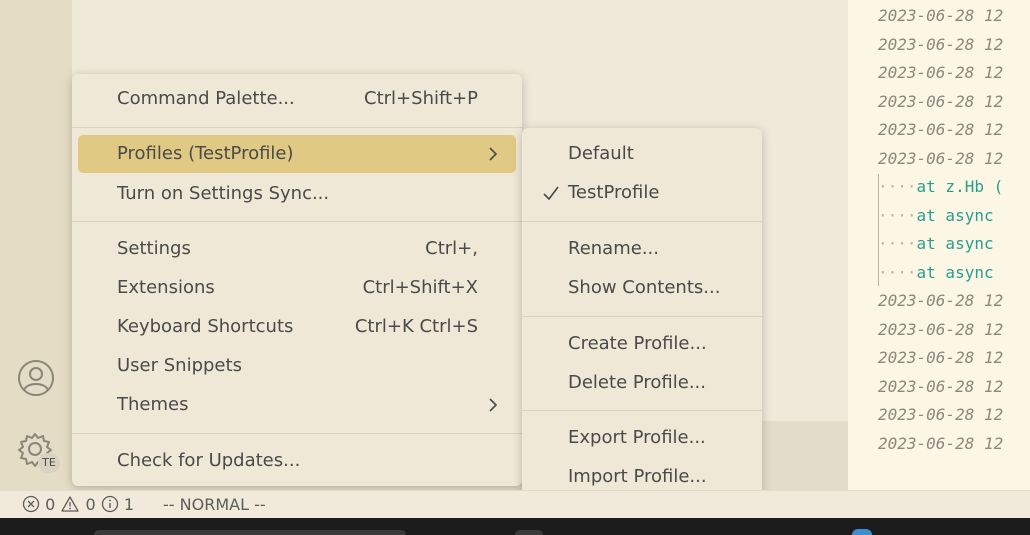 Image resolution: width=1030 pixels, height=535 pixels. I want to click on taskbar, so click(515, 526).